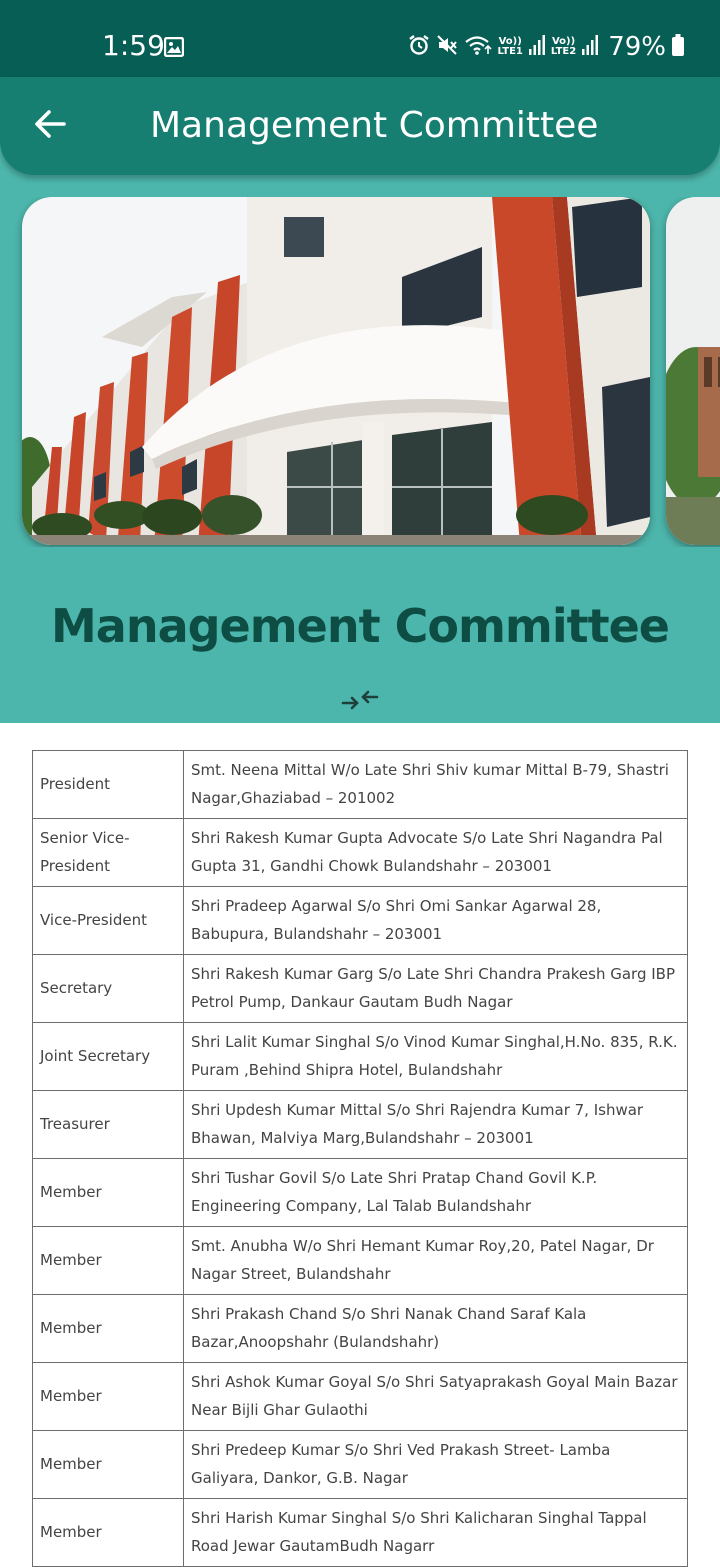  What do you see at coordinates (590, 47) in the screenshot?
I see `signal-sim2-icon` at bounding box center [590, 47].